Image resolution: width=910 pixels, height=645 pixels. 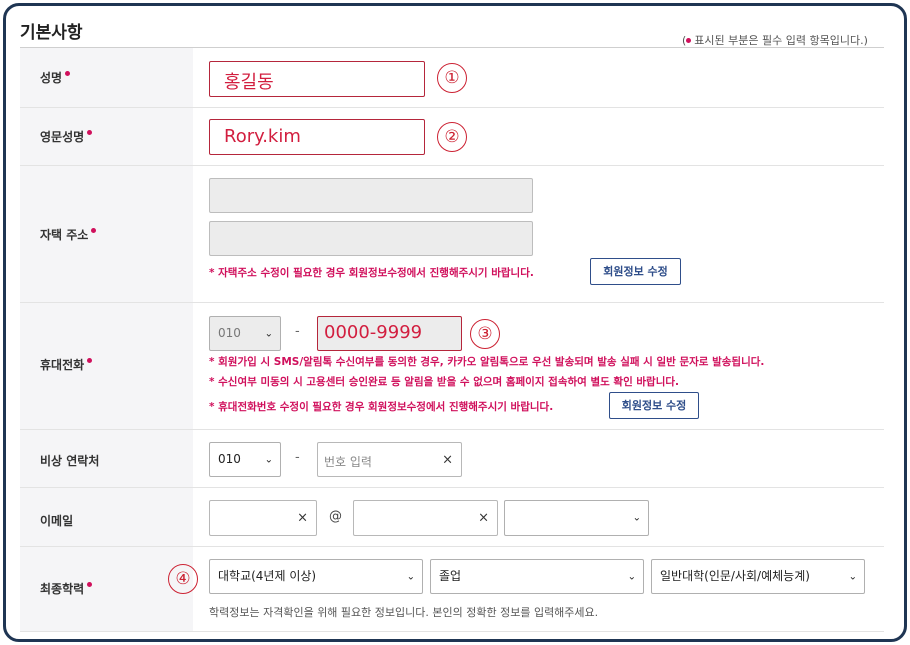 What do you see at coordinates (66, 364) in the screenshot?
I see `mobile-label: 휴대전화` at bounding box center [66, 364].